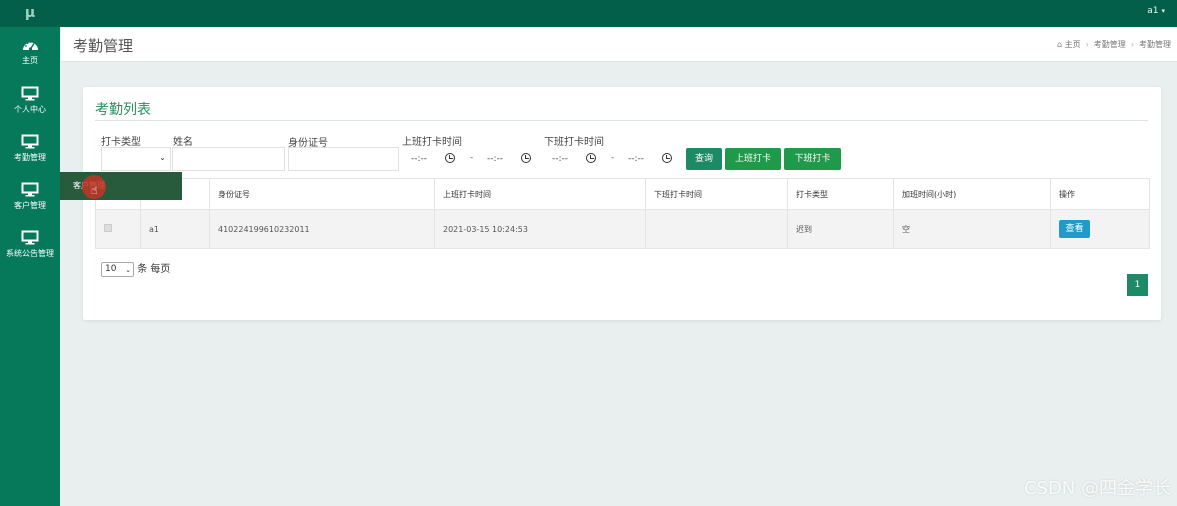  What do you see at coordinates (1074, 229) in the screenshot?
I see `view-button: 查看` at bounding box center [1074, 229].